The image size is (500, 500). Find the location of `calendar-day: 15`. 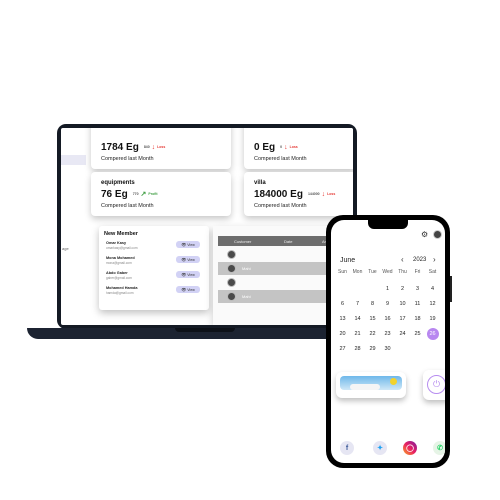

calendar-day: 15 is located at coordinates (372, 318).